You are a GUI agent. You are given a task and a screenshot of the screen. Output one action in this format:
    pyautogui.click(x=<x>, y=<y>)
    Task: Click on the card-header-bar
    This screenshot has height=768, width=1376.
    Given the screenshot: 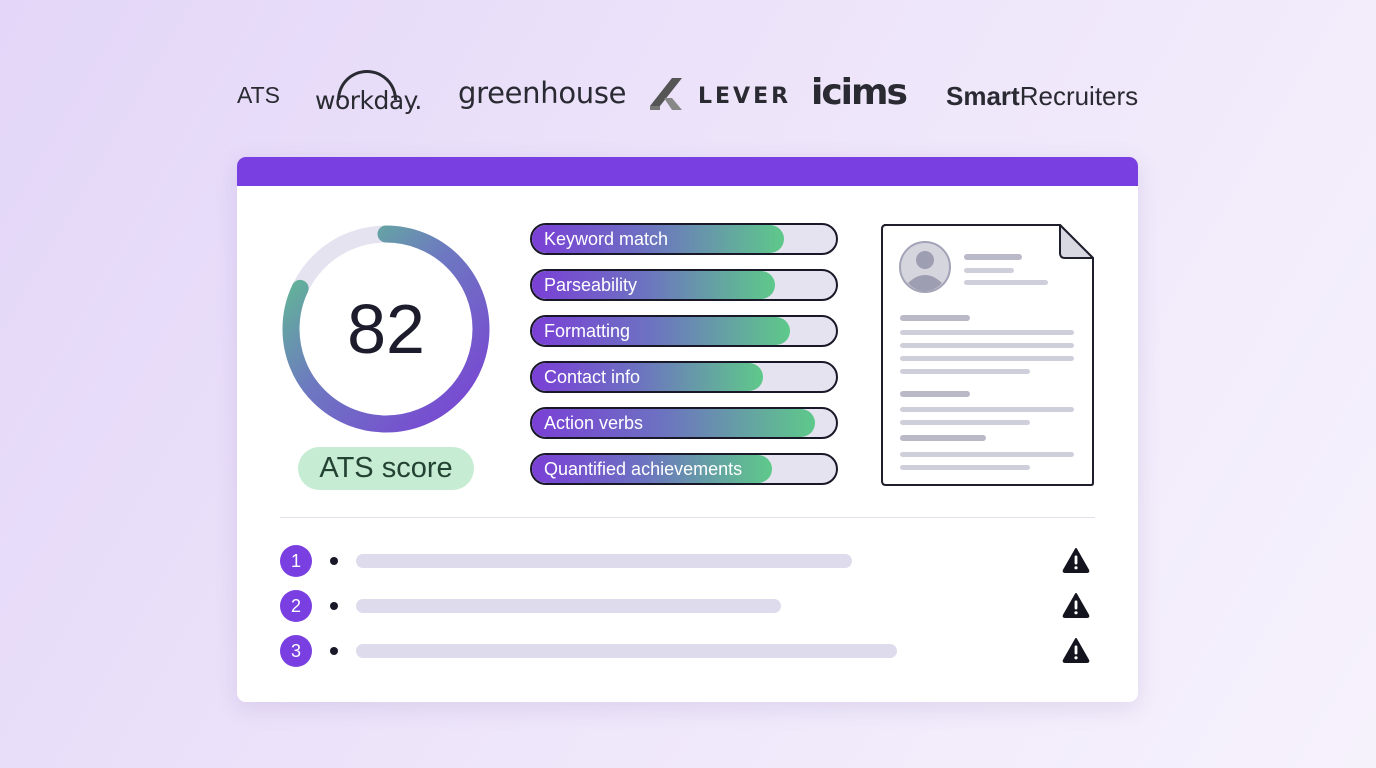 What is the action you would take?
    pyautogui.click(x=687, y=171)
    